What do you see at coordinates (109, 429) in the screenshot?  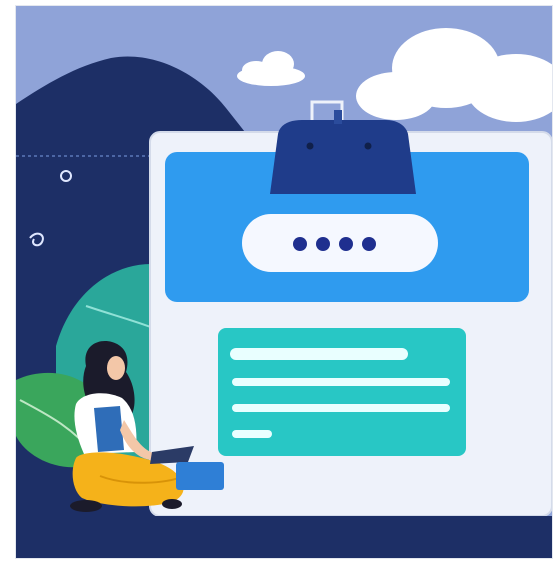 I see `shirt-inner` at bounding box center [109, 429].